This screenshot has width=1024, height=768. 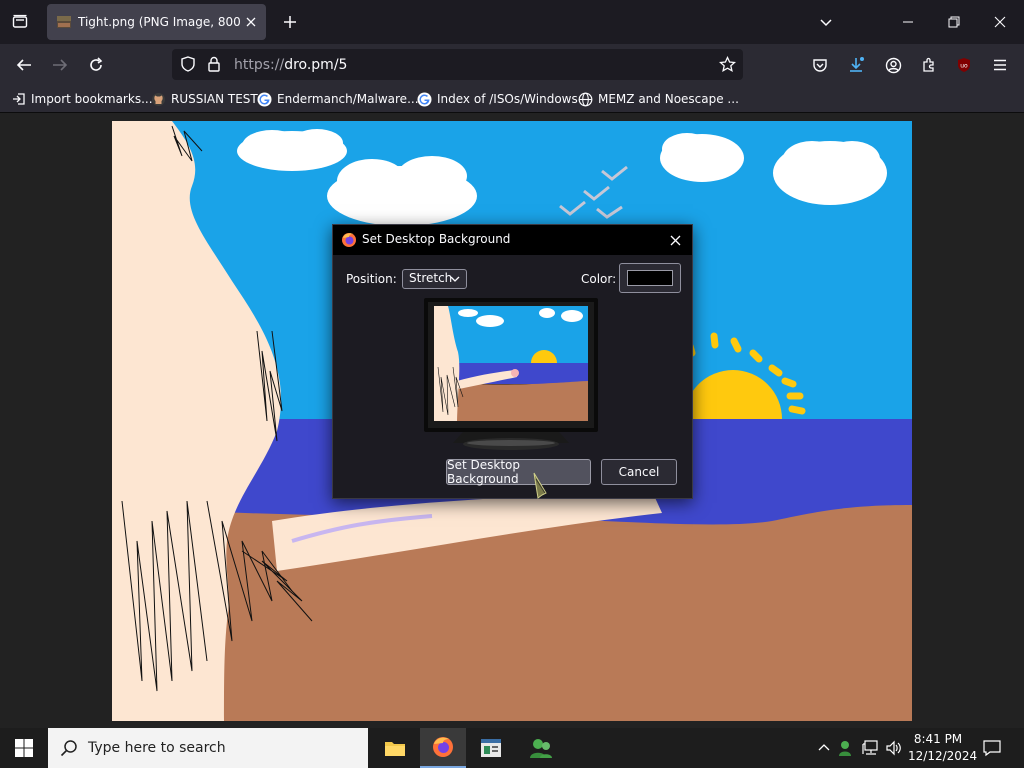 What do you see at coordinates (585, 99) in the screenshot?
I see `globe-icon` at bounding box center [585, 99].